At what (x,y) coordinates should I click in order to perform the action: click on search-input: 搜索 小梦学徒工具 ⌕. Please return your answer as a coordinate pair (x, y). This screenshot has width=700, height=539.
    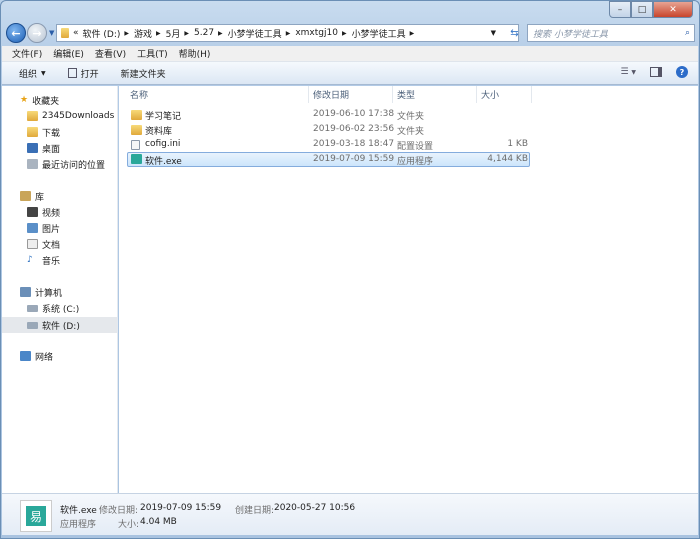
    Looking at the image, I should click on (611, 33).